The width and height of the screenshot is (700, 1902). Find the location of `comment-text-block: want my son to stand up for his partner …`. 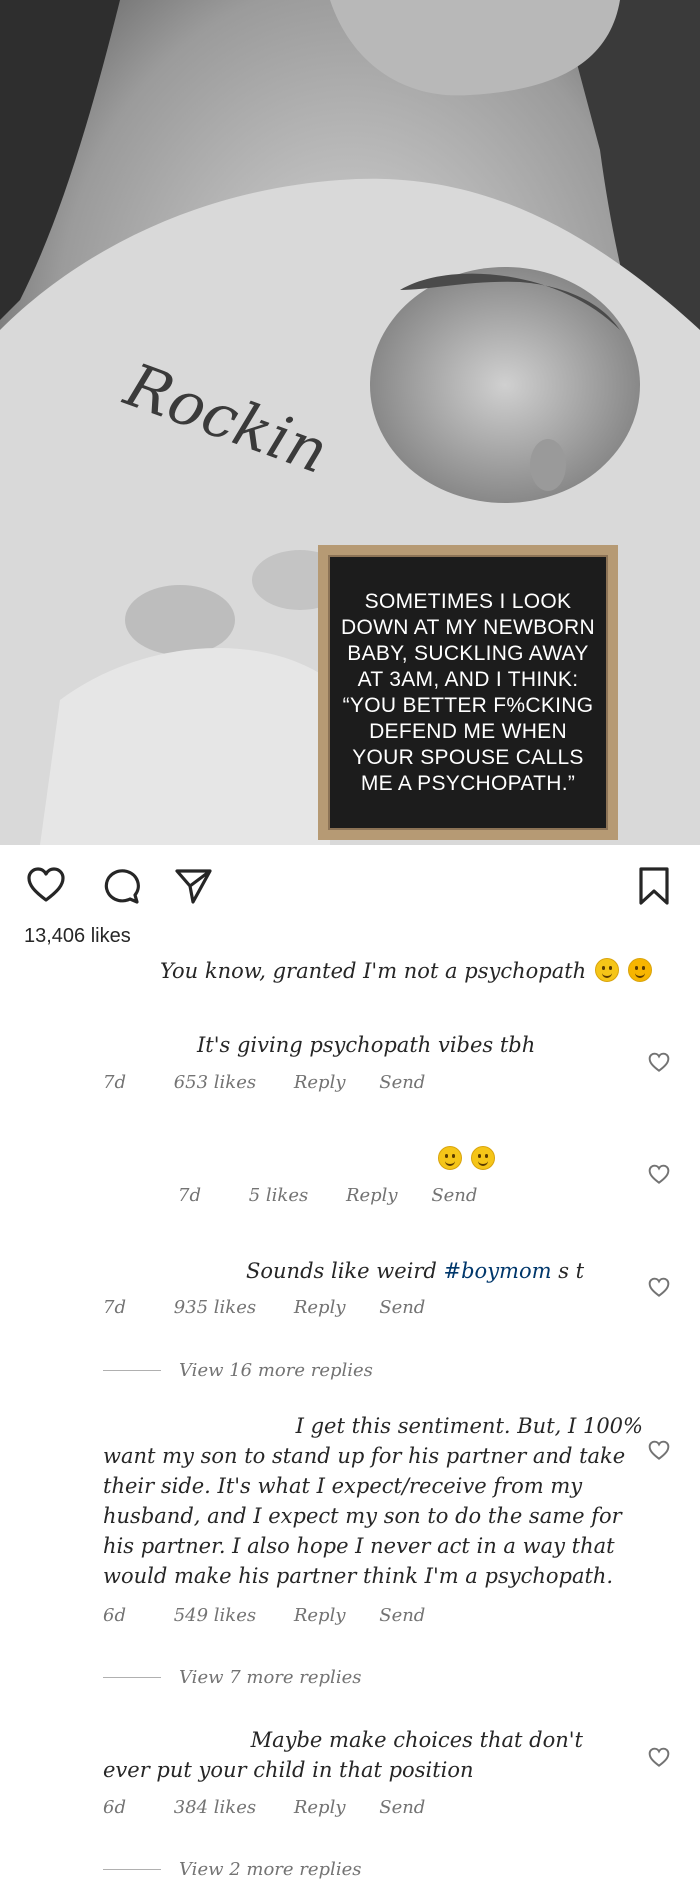

comment-text-block: want my son to stand up for his partner … is located at coordinates (373, 1516).